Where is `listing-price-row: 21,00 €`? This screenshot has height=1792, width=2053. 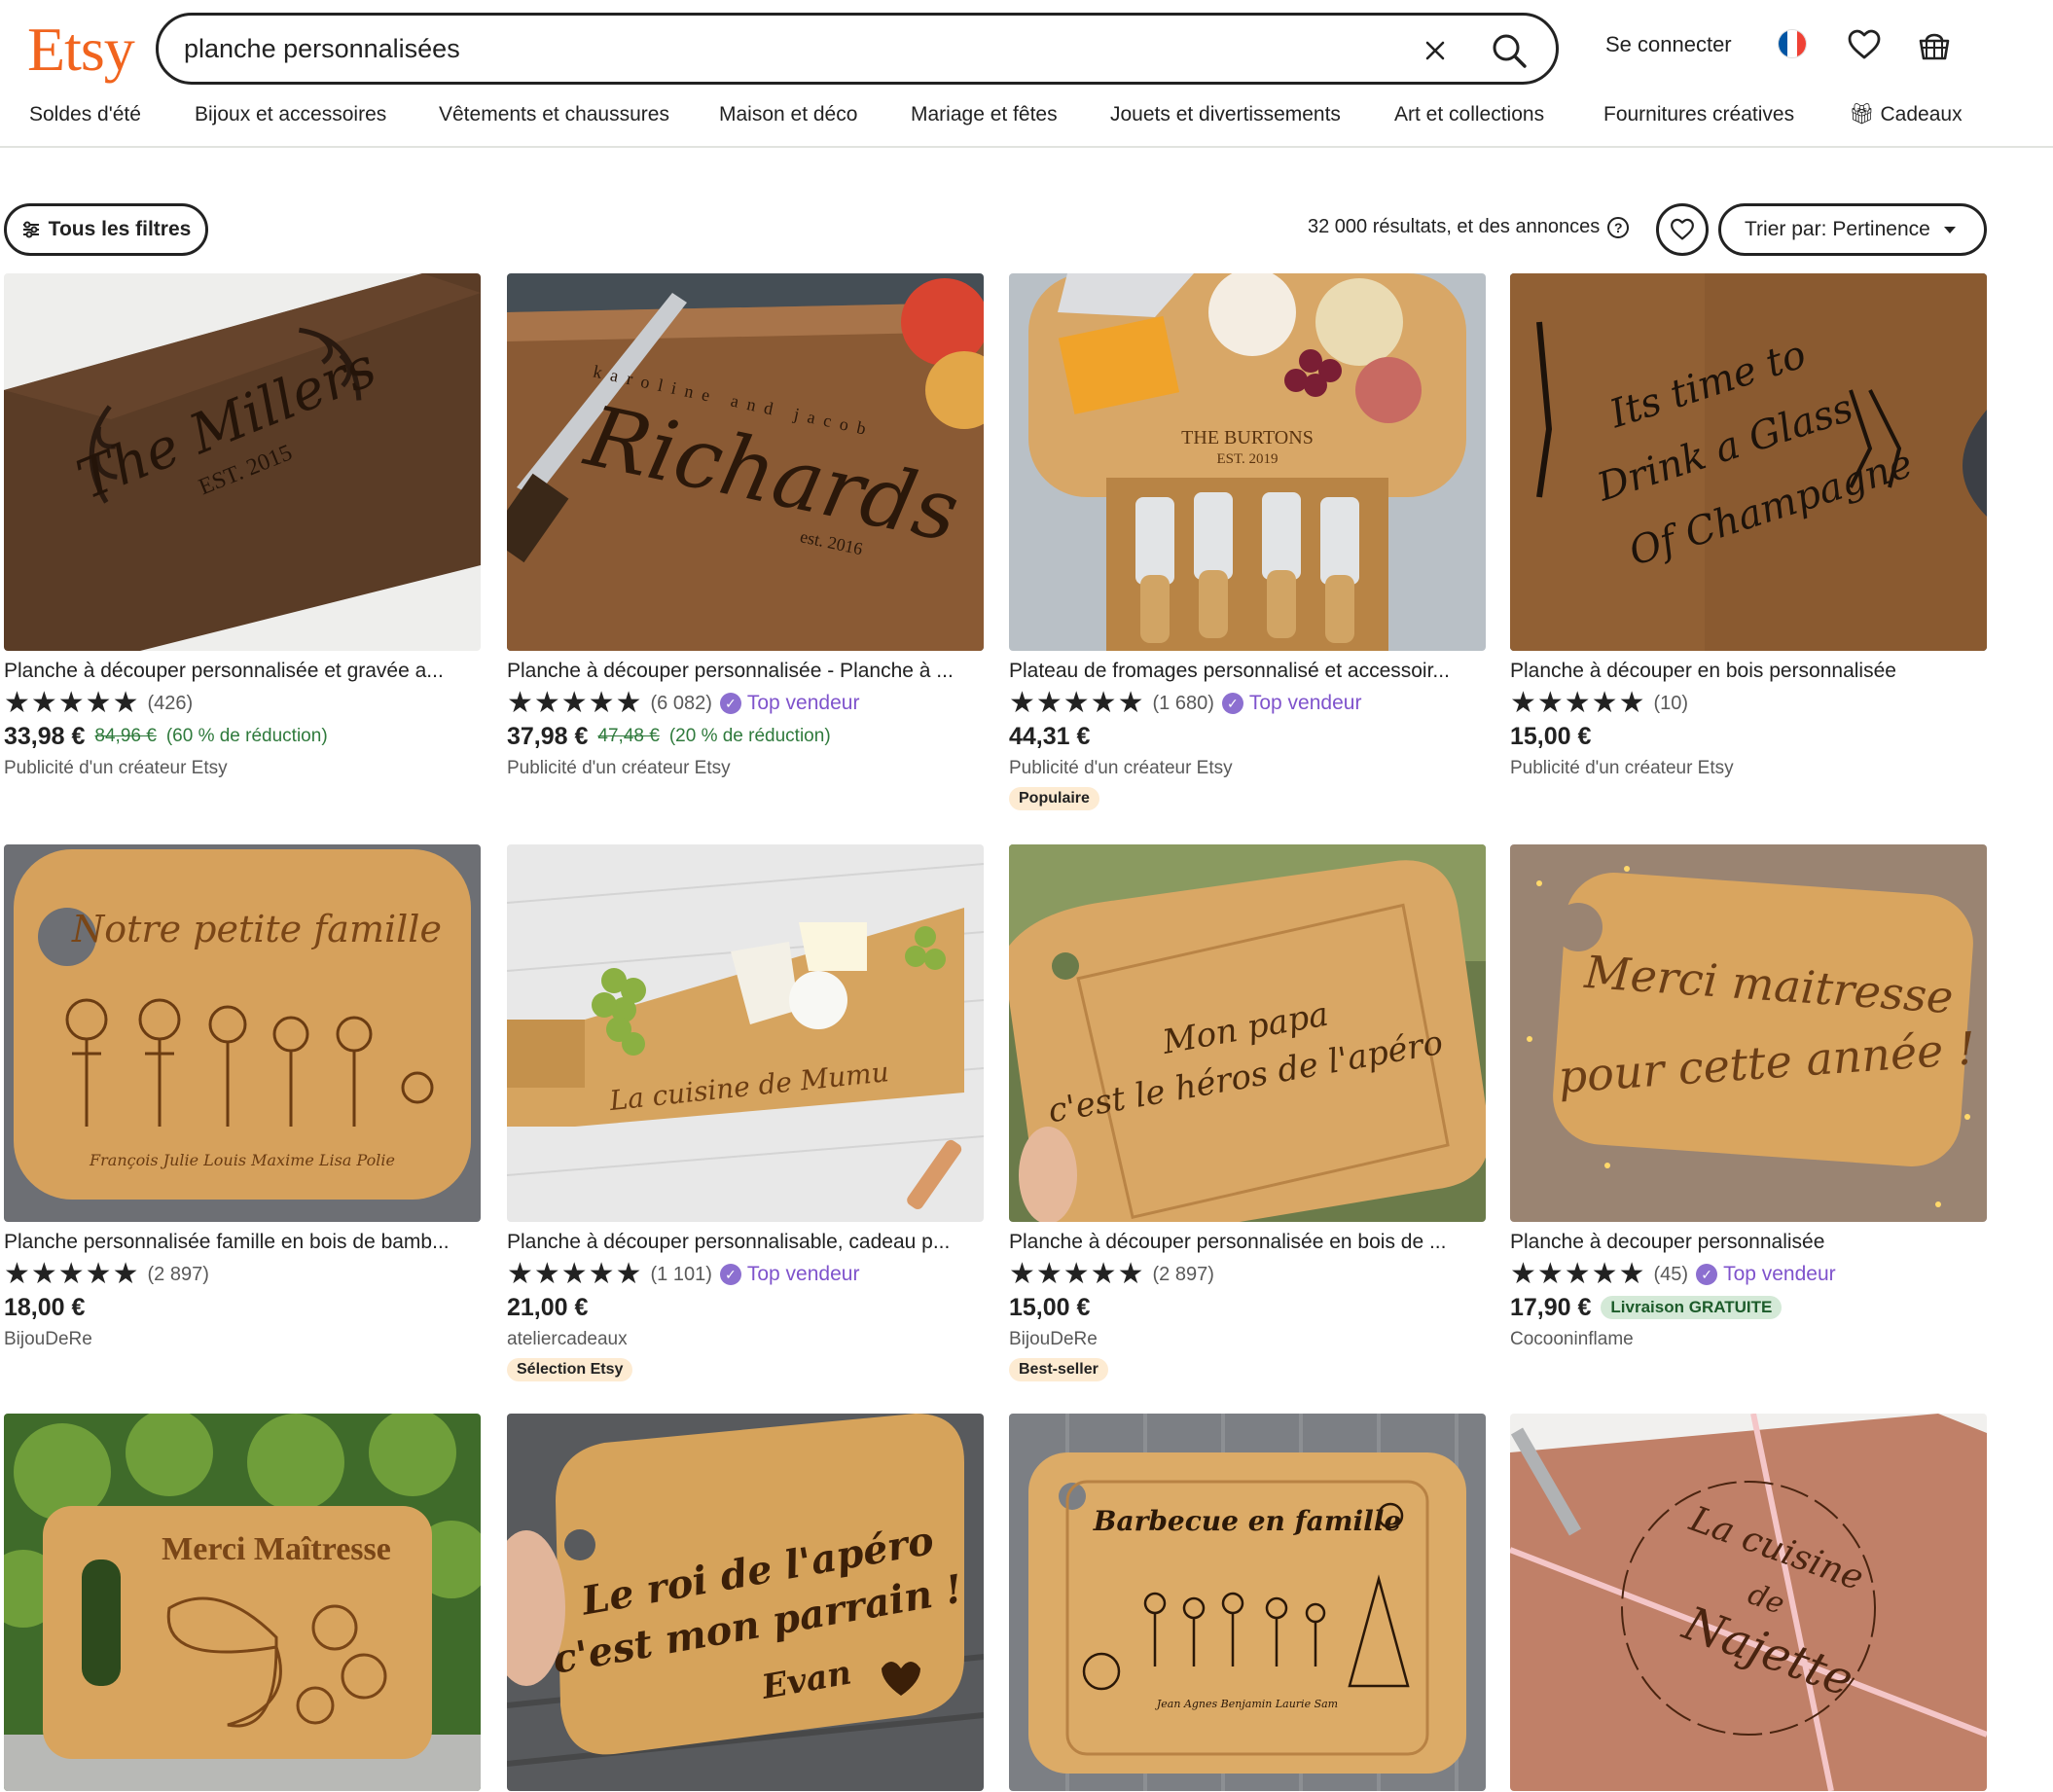
listing-price-row: 21,00 € is located at coordinates (745, 1307).